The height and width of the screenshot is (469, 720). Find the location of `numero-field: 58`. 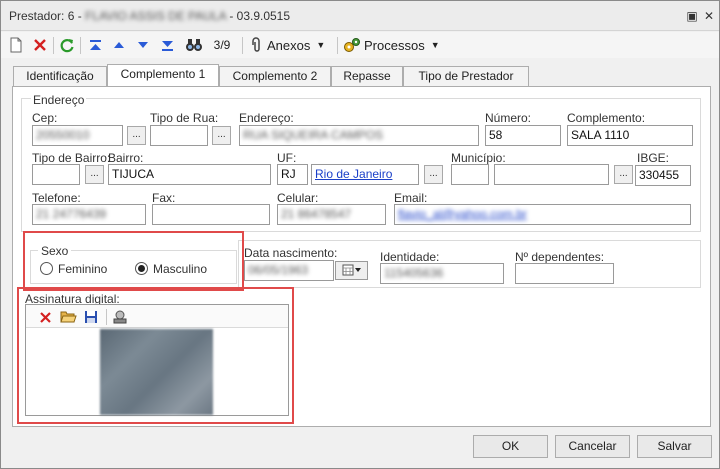

numero-field: 58 is located at coordinates (523, 135).